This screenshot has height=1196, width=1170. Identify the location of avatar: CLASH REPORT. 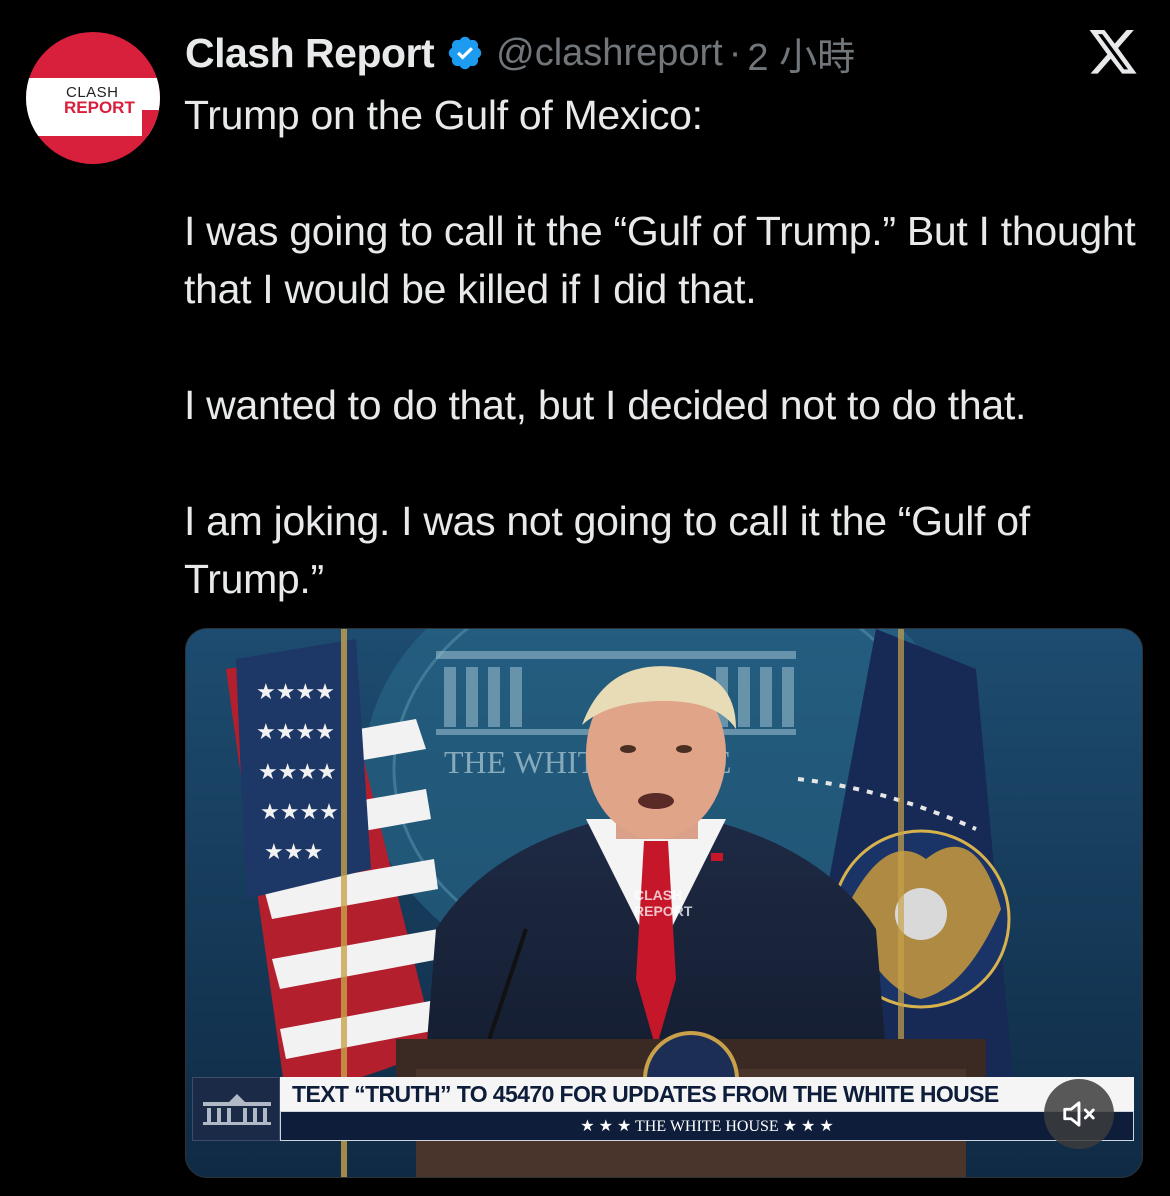
(93, 98).